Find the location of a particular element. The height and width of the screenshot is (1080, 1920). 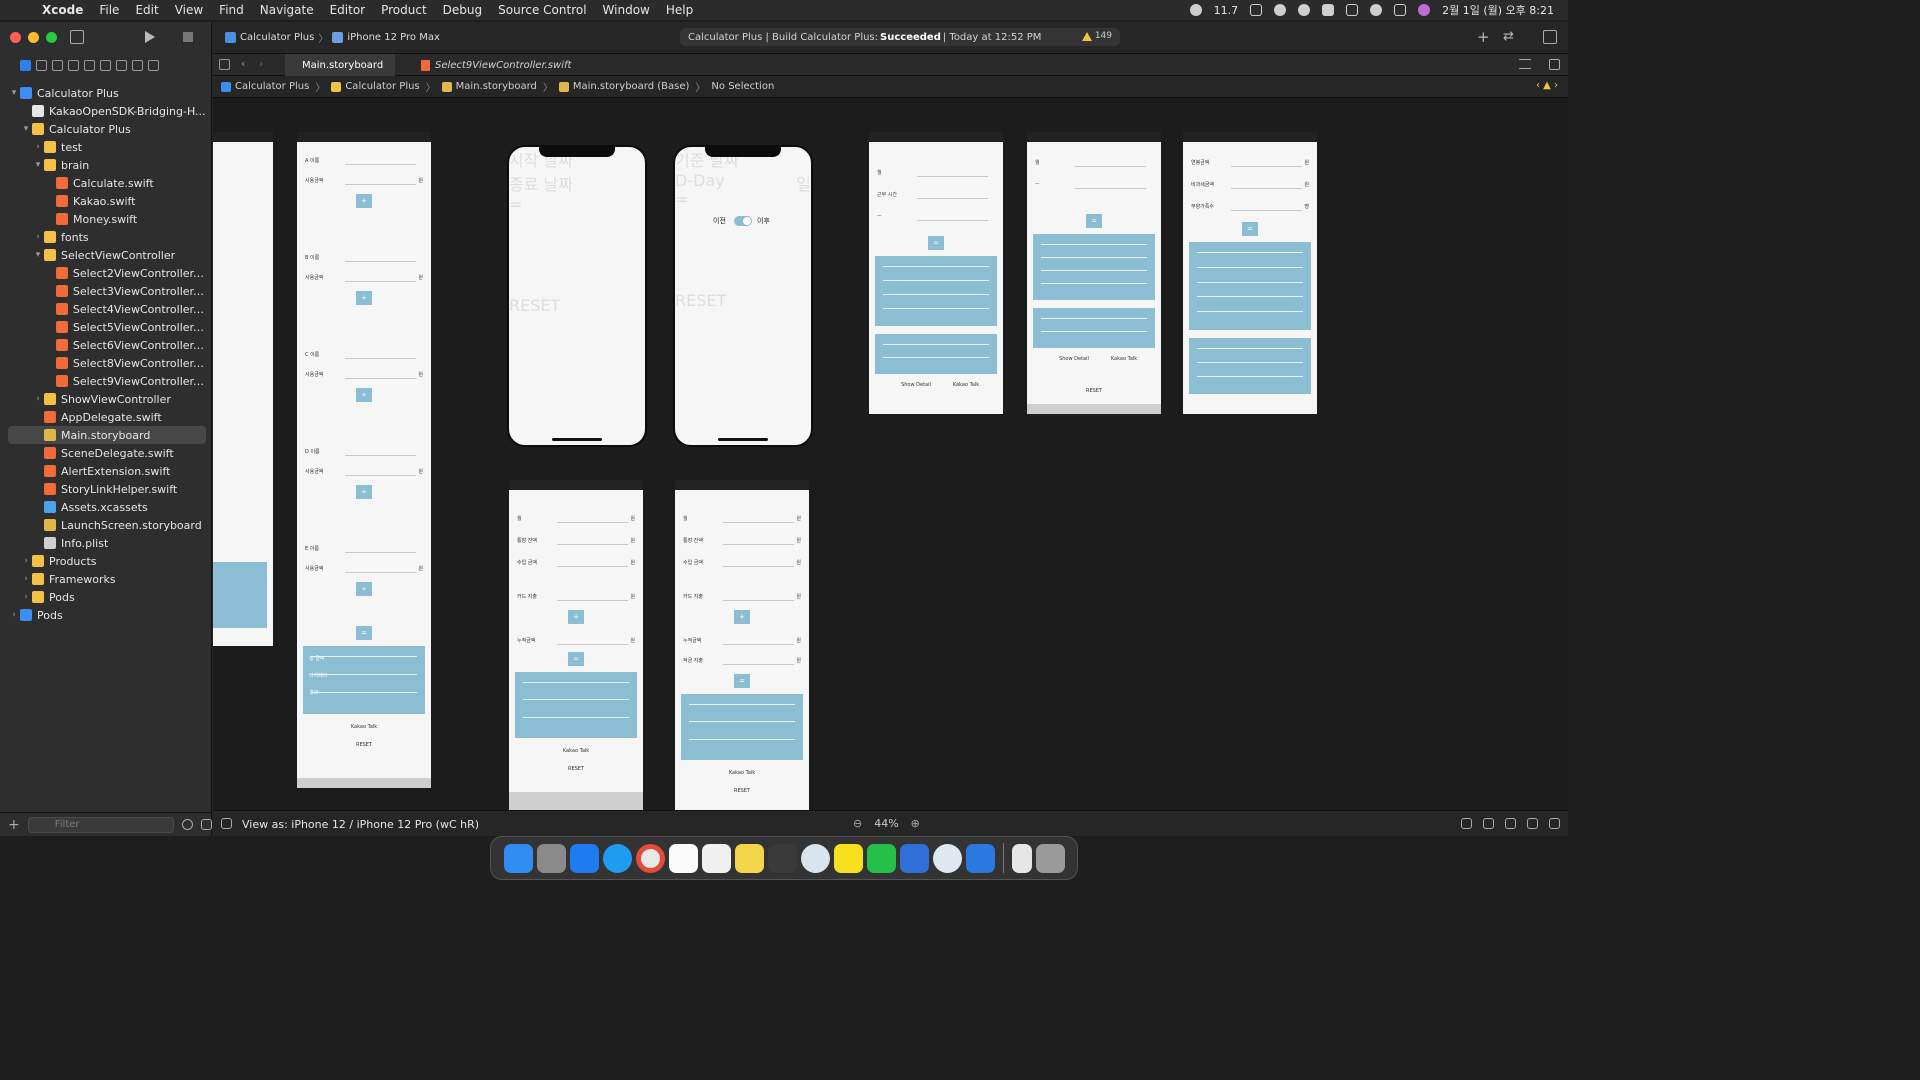

close-window-button is located at coordinates (15, 37).